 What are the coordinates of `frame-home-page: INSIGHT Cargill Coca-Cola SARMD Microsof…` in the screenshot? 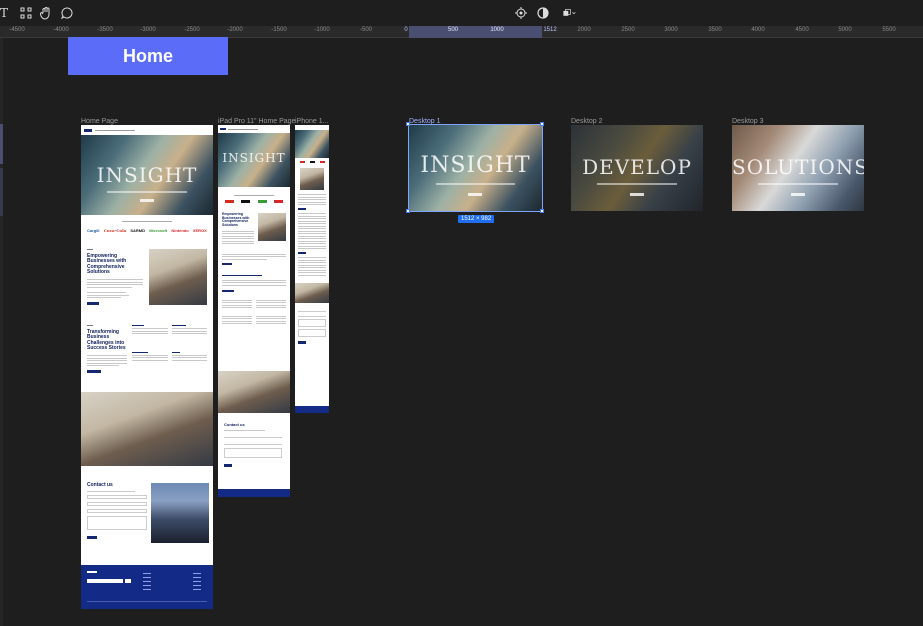 It's located at (147, 367).